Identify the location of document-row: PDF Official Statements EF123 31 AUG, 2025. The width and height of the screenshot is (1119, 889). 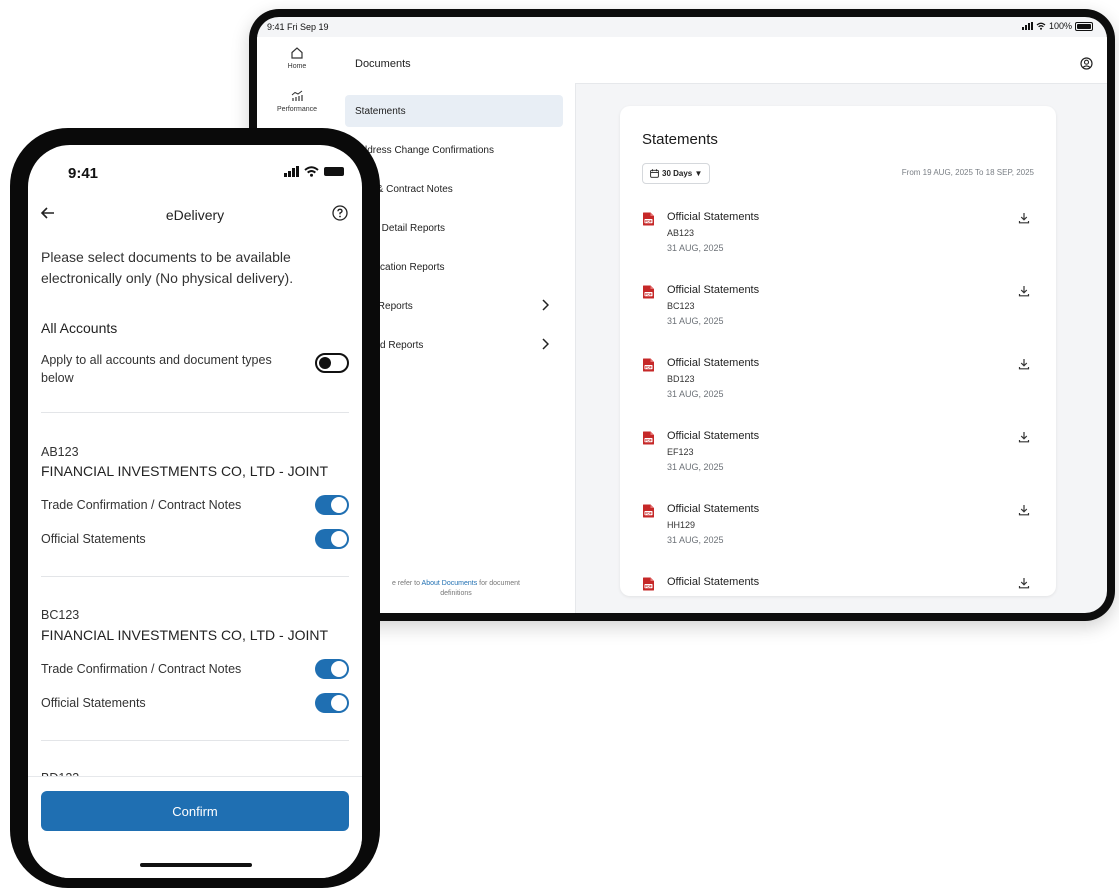
(838, 460).